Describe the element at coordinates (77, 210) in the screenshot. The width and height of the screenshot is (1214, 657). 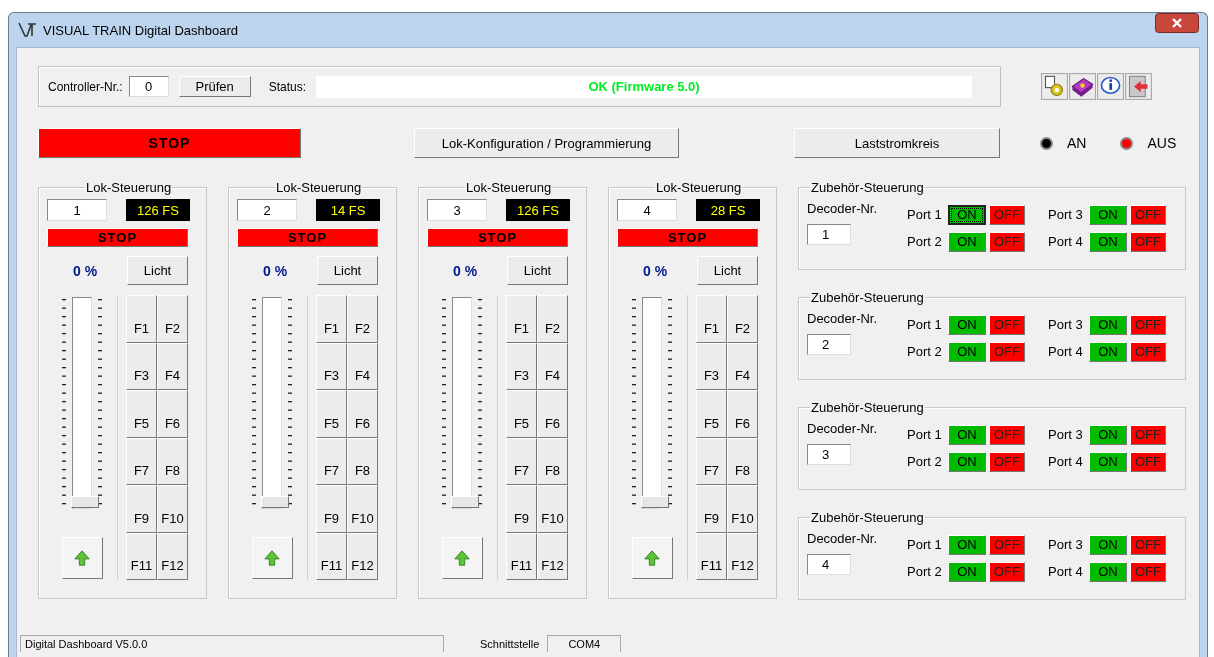
I see `address-field: 1` at that location.